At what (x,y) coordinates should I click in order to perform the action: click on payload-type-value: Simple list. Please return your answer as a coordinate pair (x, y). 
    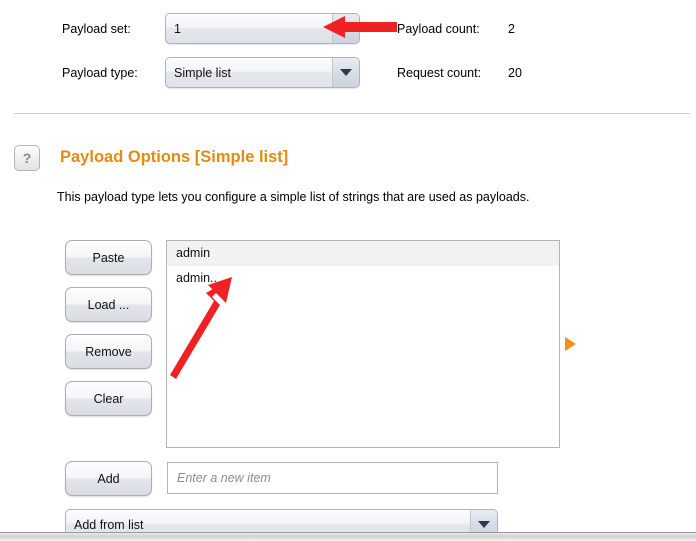
    Looking at the image, I should click on (202, 72).